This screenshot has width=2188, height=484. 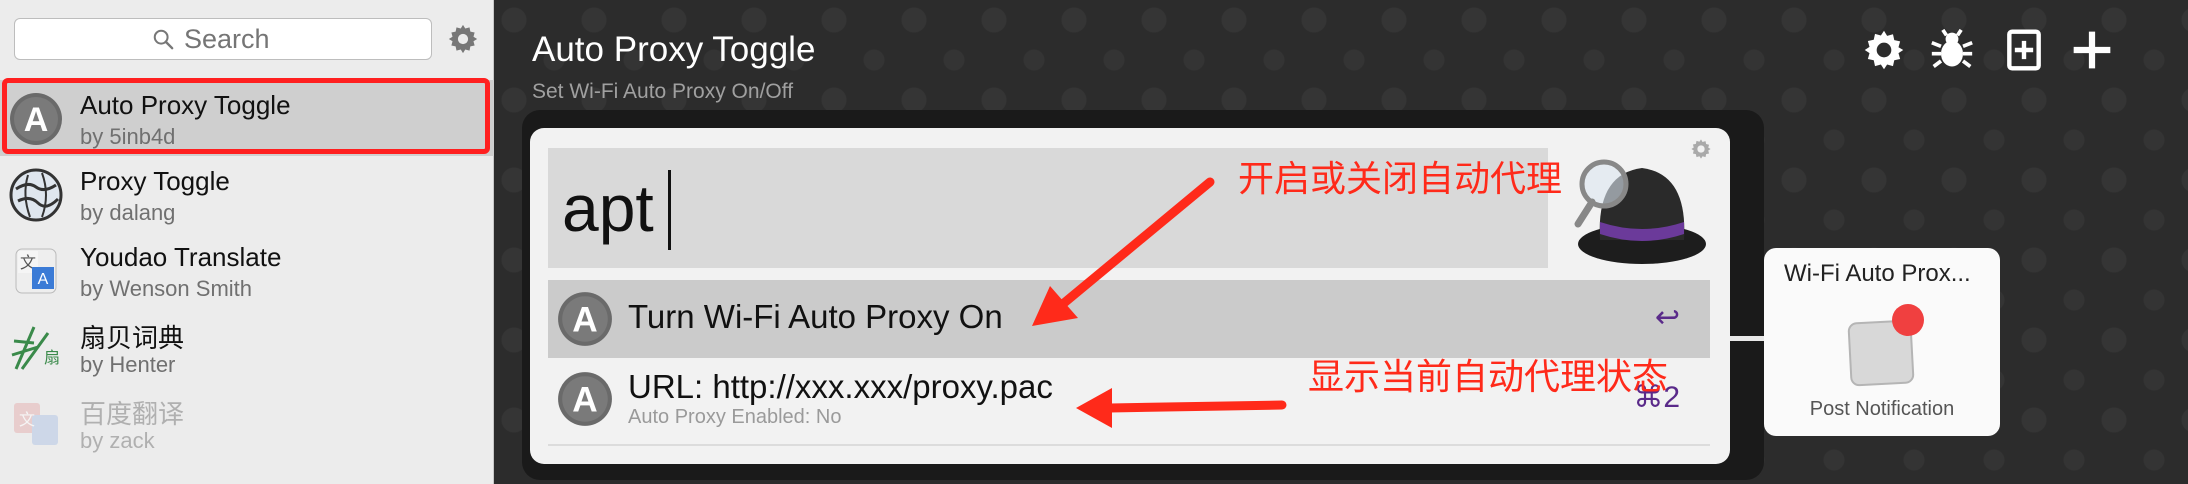 I want to click on workflow-name: 百度翻译, so click(x=132, y=414).